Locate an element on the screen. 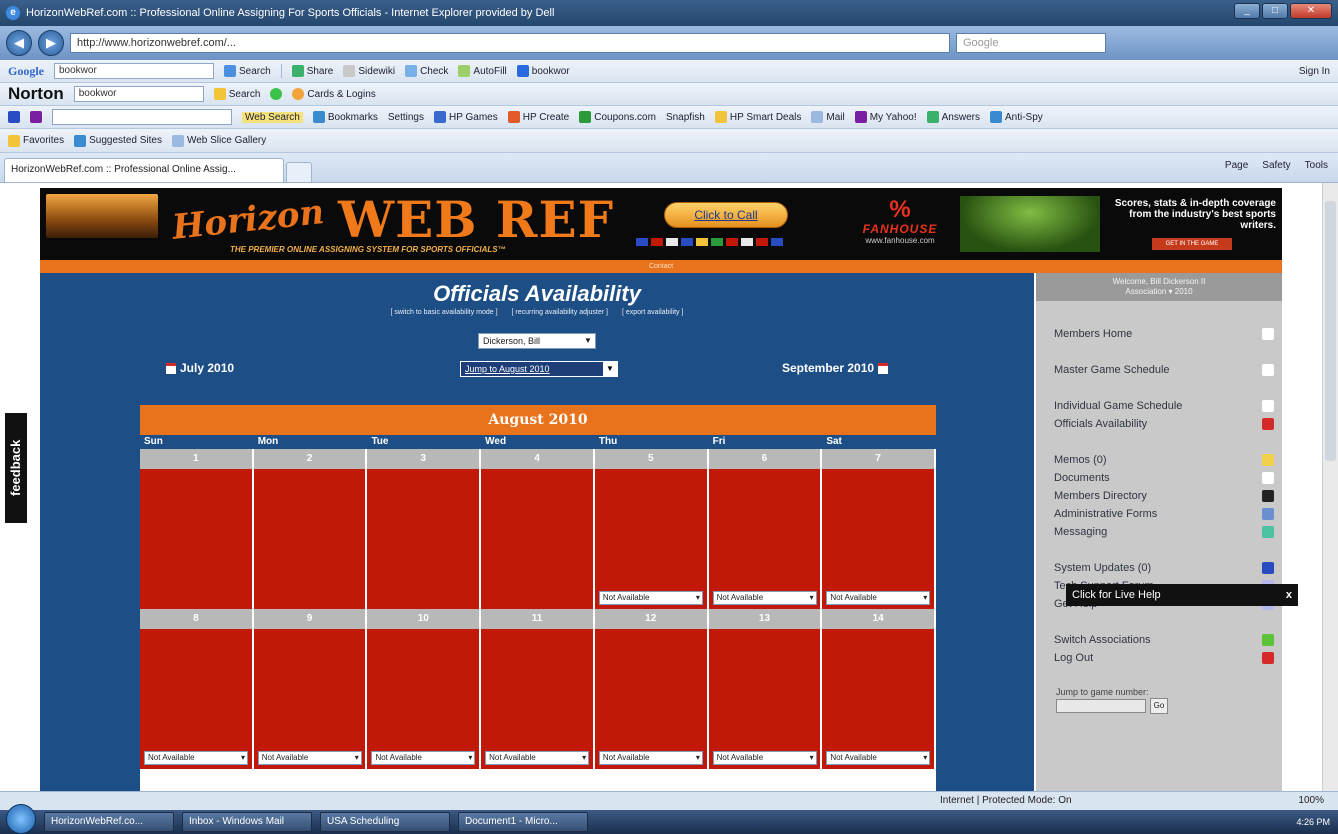  answers-button: Answers is located at coordinates (953, 117).